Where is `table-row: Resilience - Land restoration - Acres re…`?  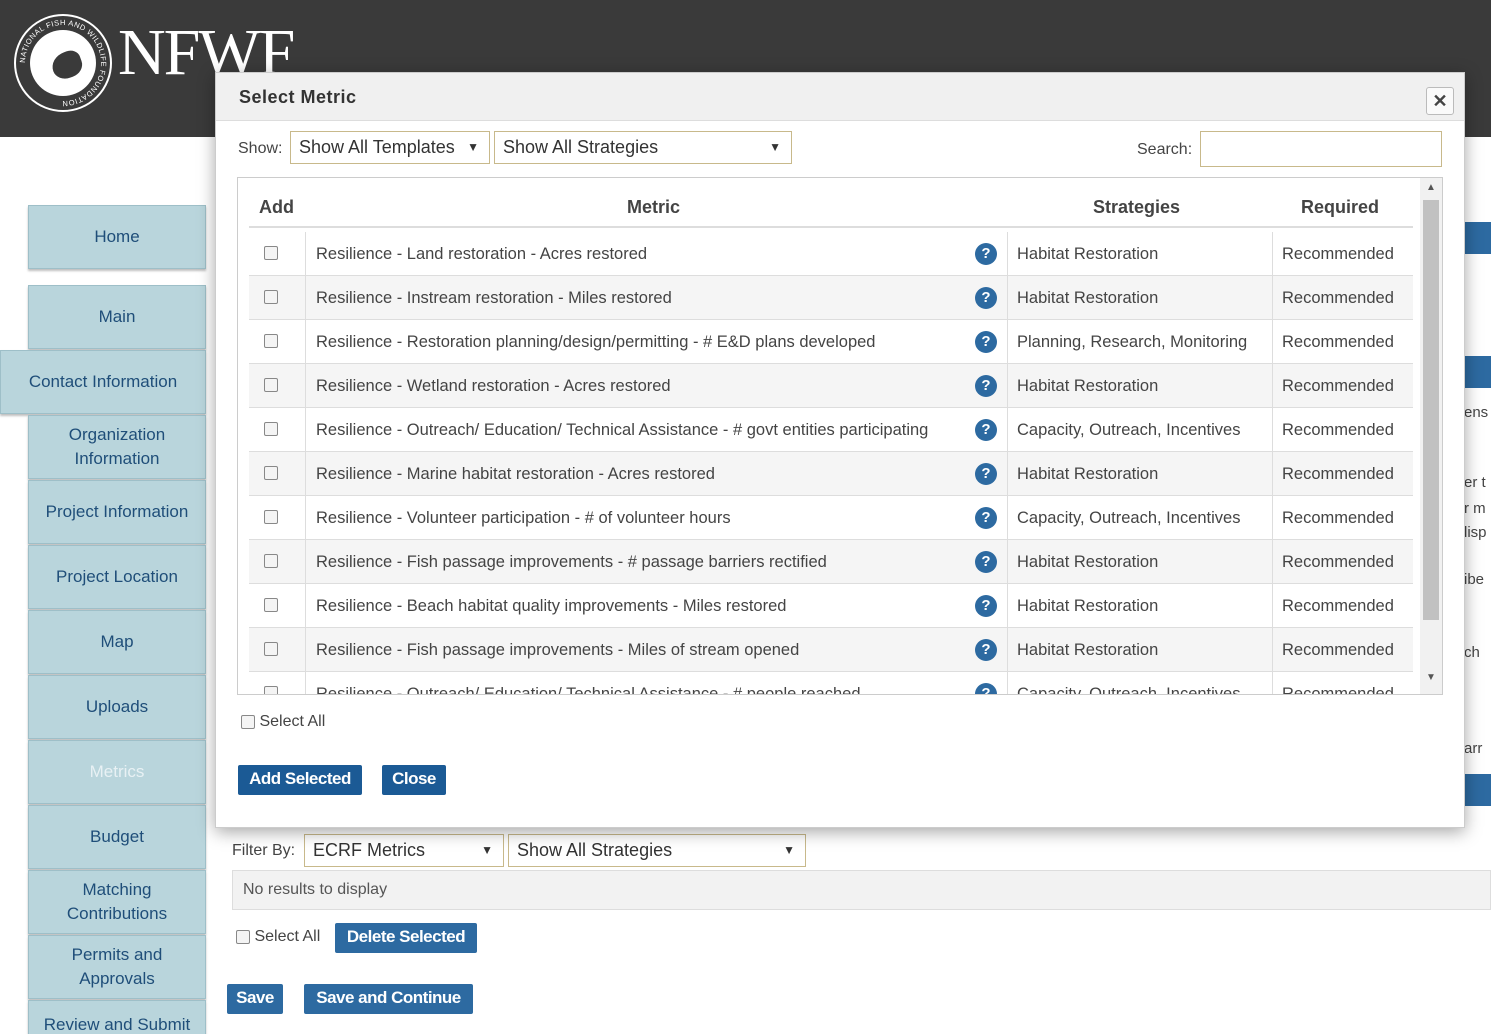
table-row: Resilience - Land restoration - Acres re… is located at coordinates (831, 254).